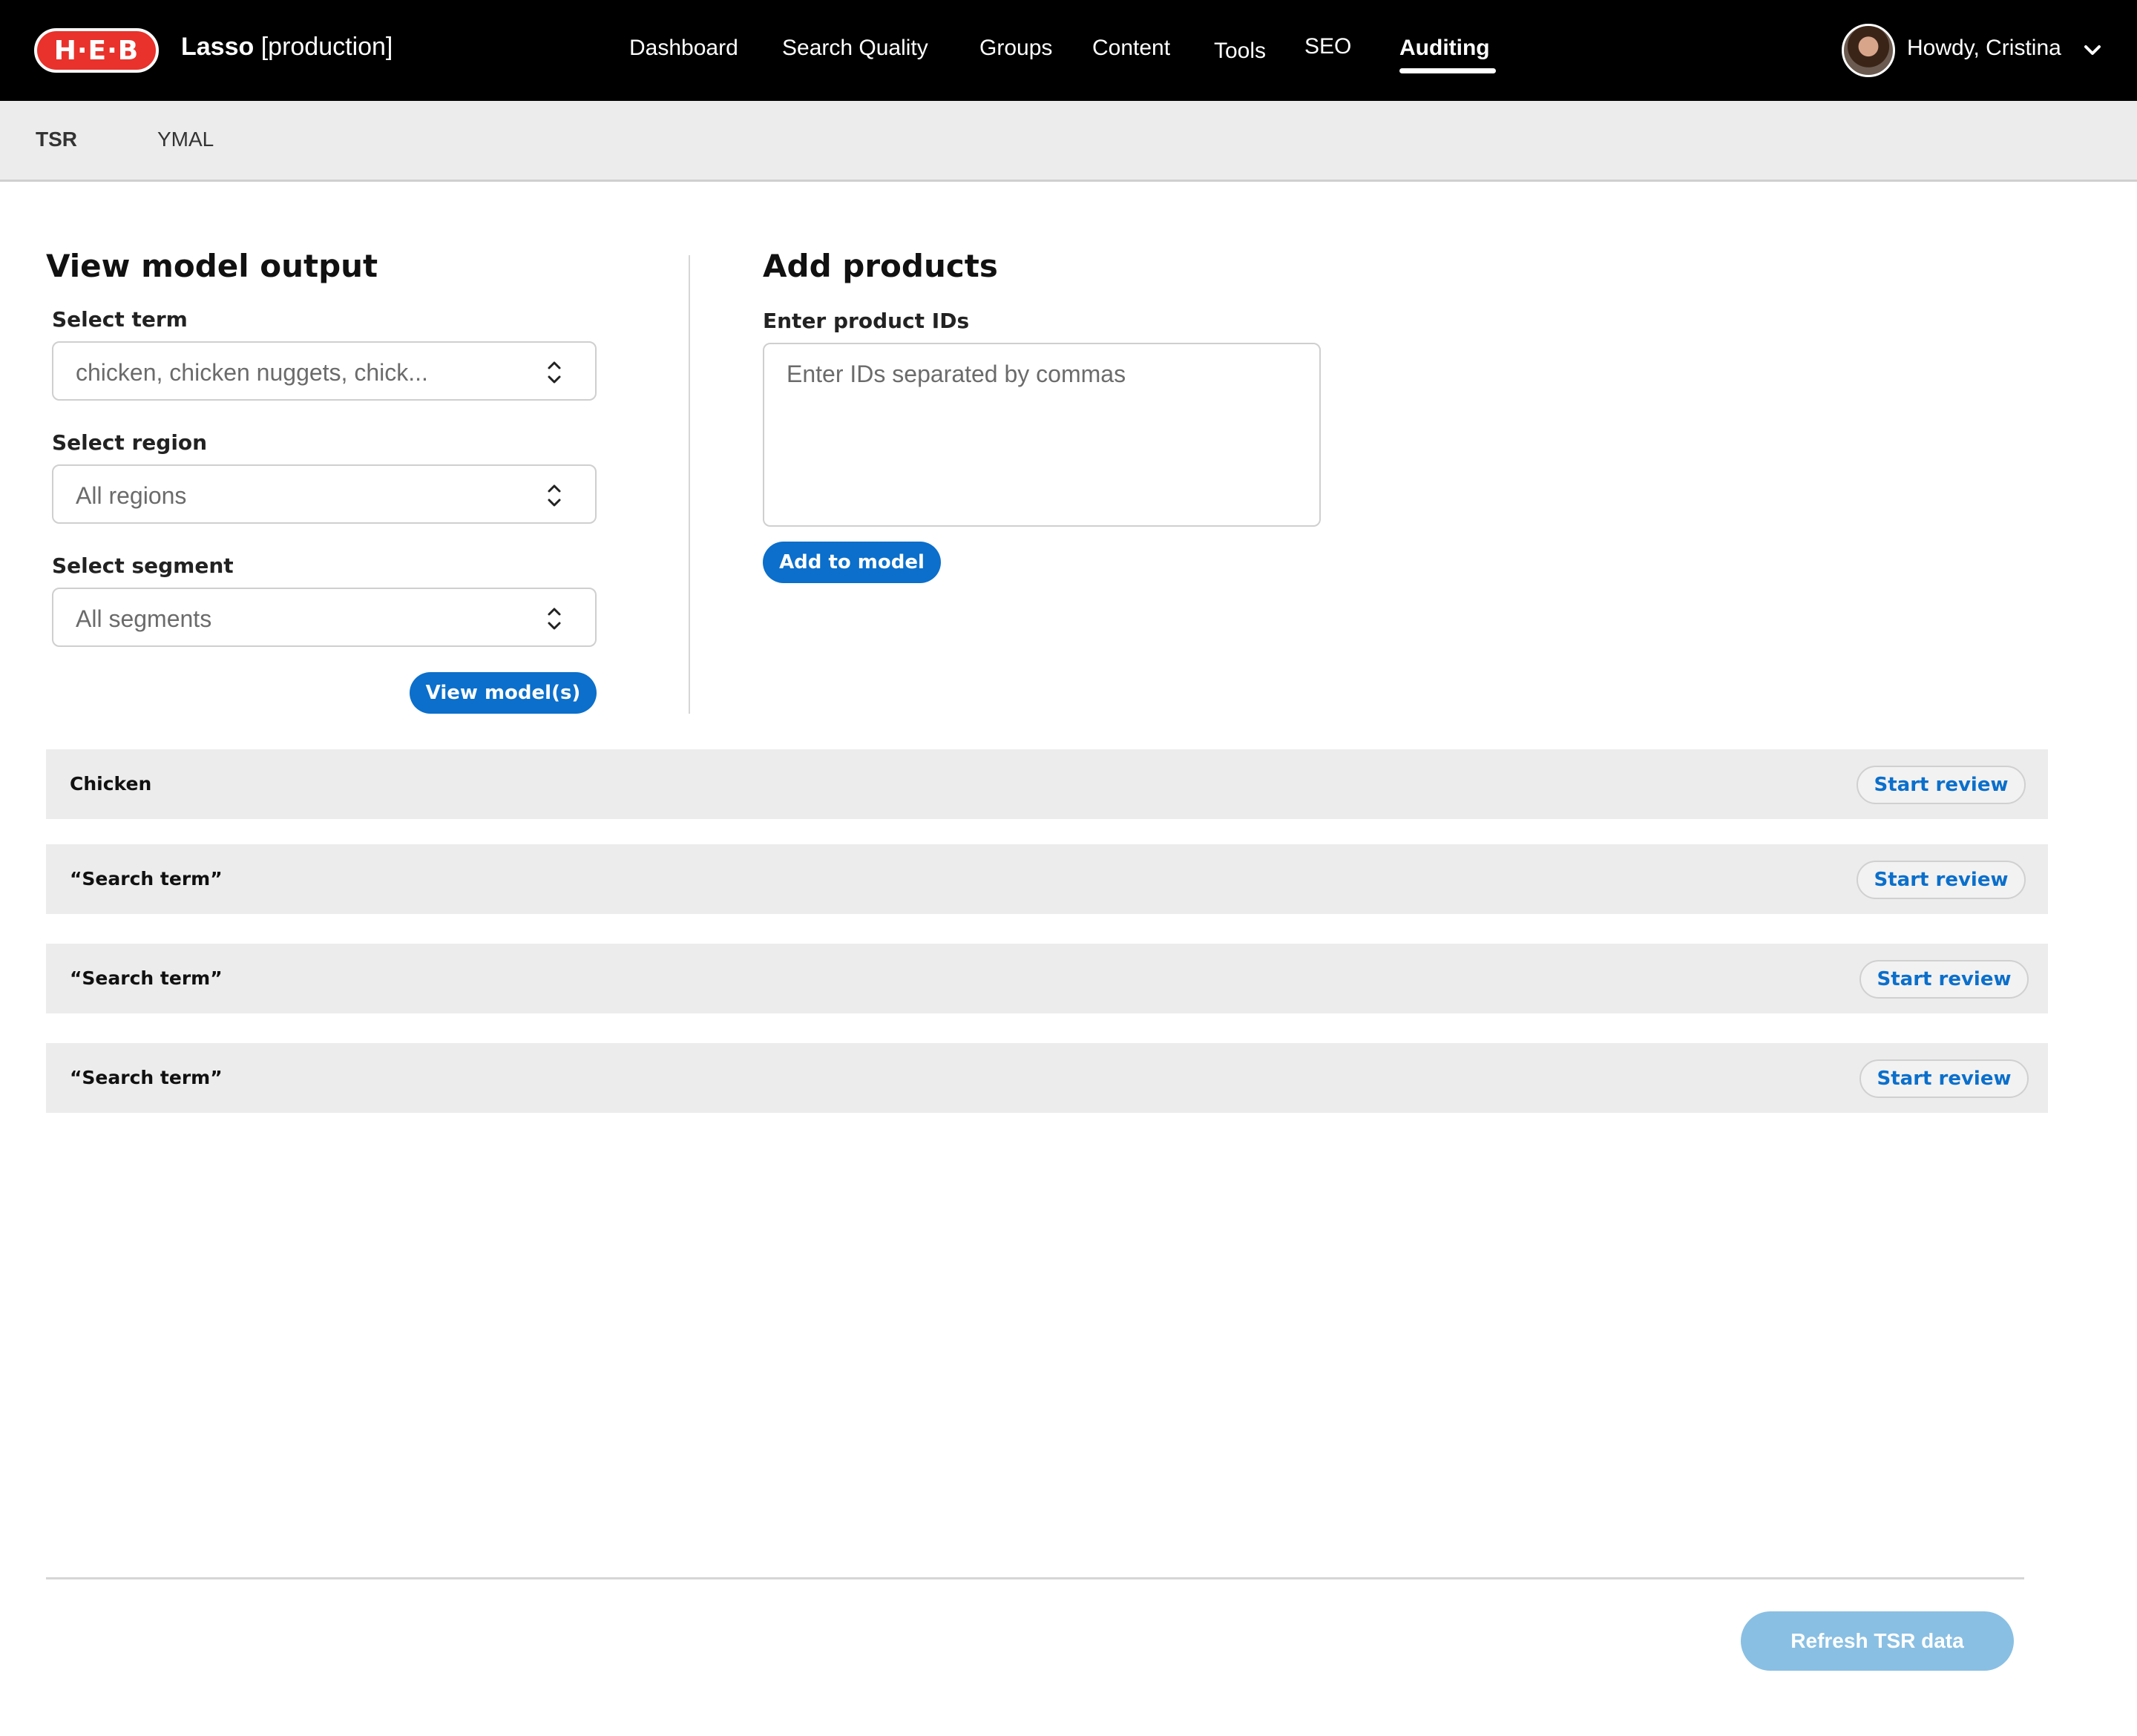  Describe the element at coordinates (218, 47) in the screenshot. I see `app-name: Lasso` at that location.